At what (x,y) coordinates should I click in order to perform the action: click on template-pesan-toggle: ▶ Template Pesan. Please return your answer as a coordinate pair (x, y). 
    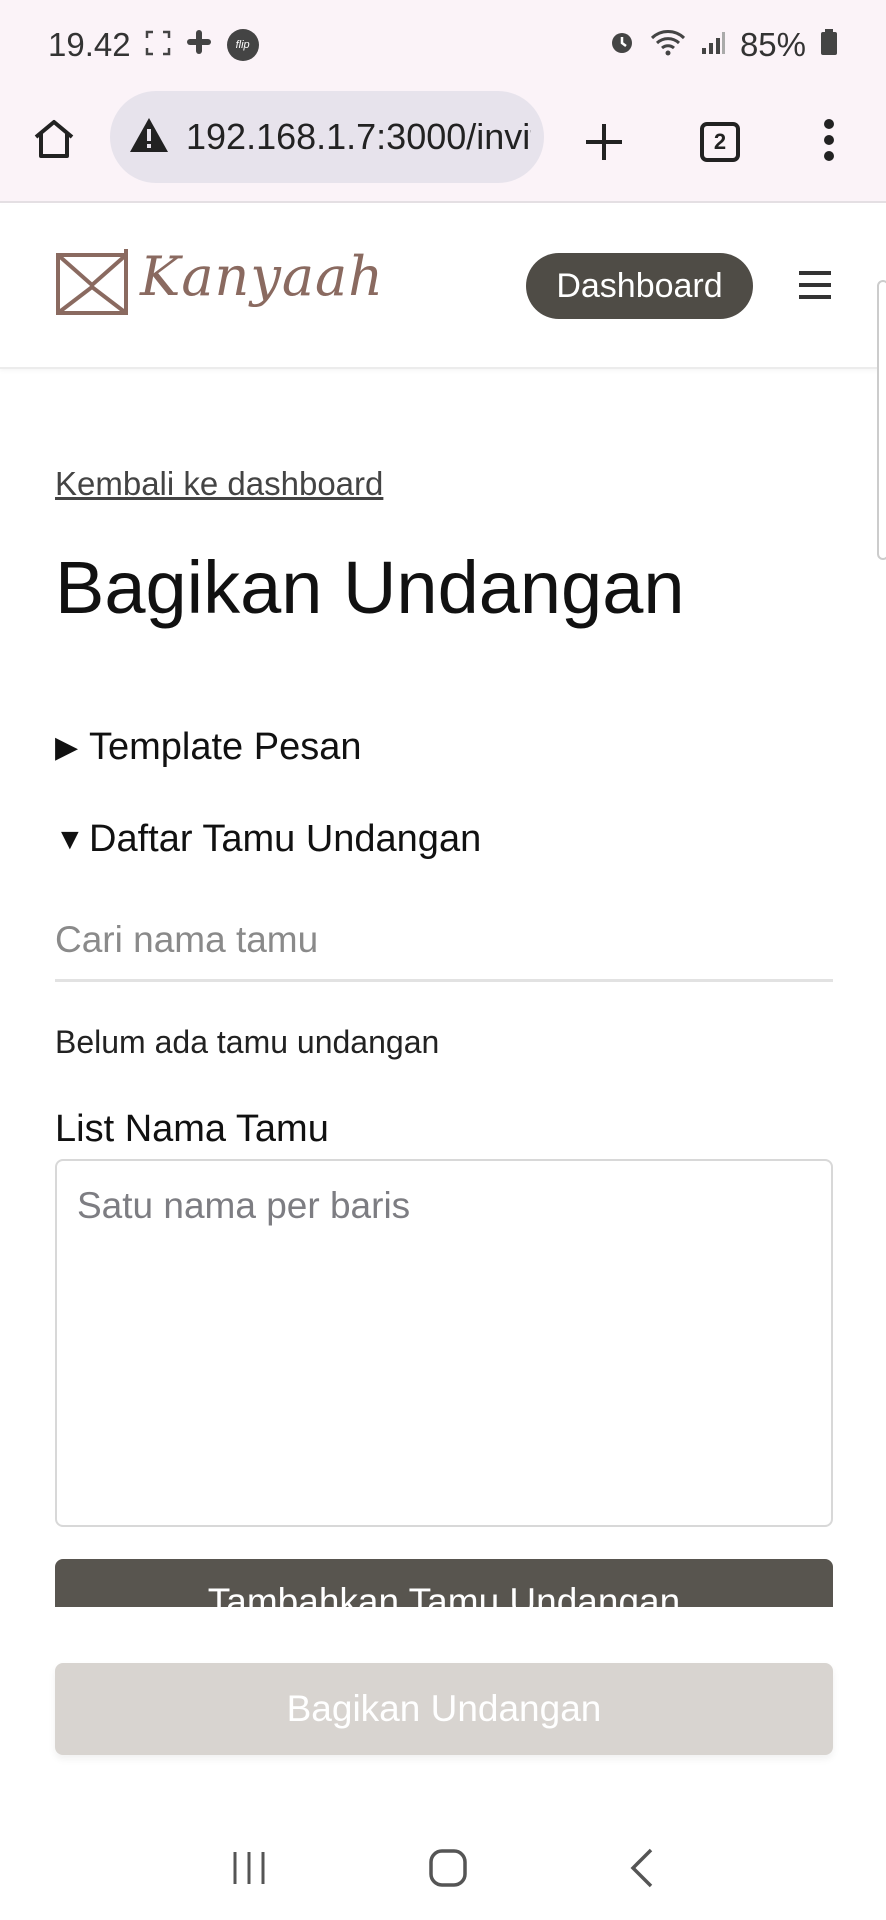
    Looking at the image, I should click on (208, 747).